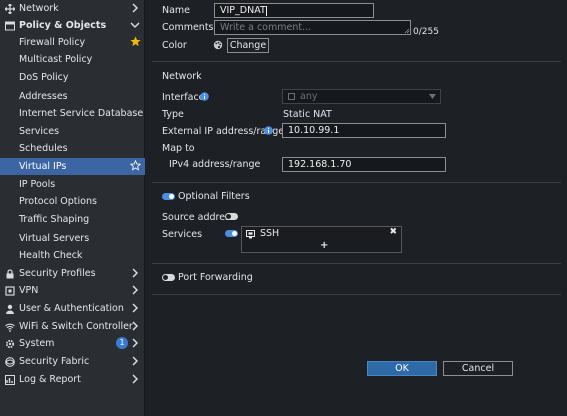  I want to click on sidebar-item-label: Services, so click(39, 131).